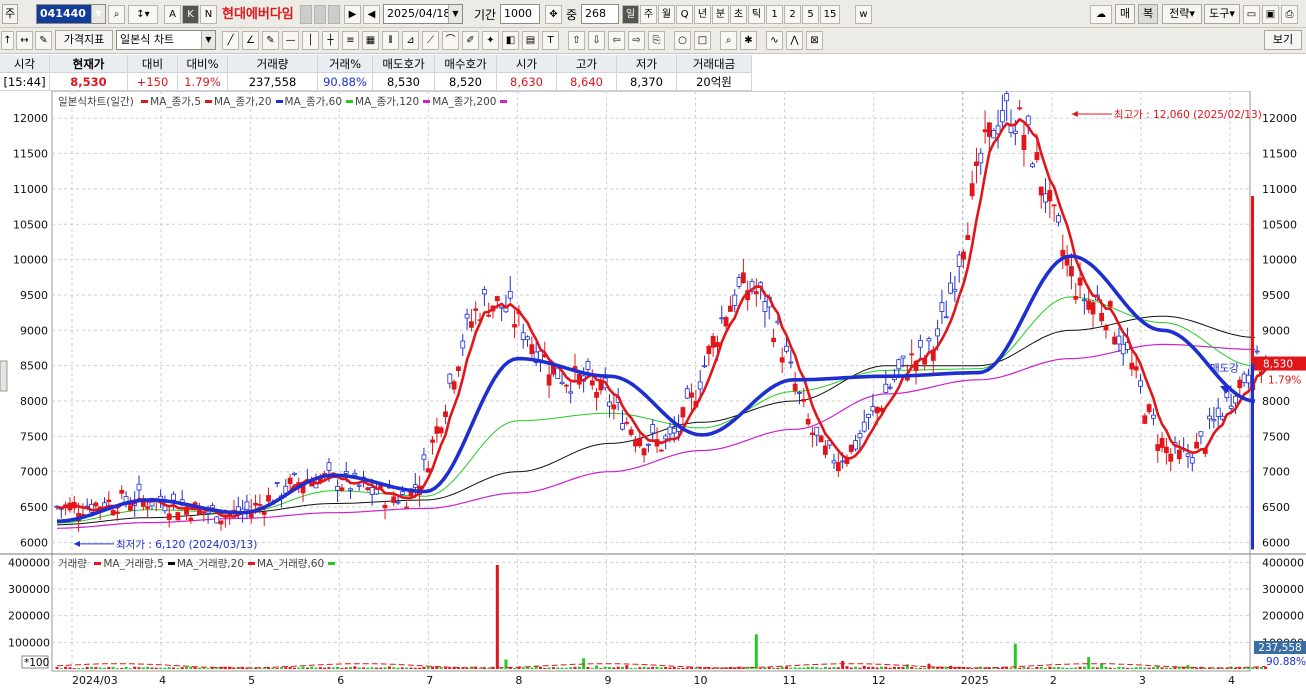 This screenshot has width=1306, height=688. Describe the element at coordinates (116, 14) in the screenshot. I see `search-icon: ⌕` at that location.